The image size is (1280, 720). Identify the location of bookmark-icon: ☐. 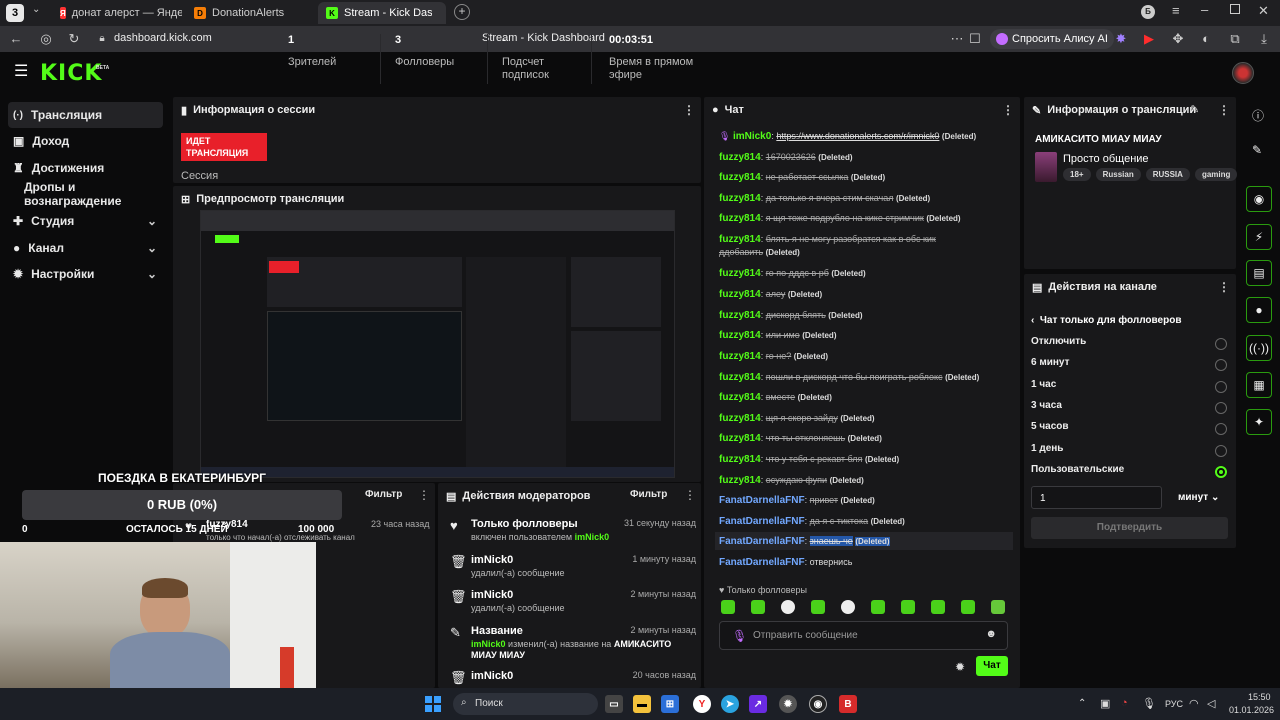
(975, 39).